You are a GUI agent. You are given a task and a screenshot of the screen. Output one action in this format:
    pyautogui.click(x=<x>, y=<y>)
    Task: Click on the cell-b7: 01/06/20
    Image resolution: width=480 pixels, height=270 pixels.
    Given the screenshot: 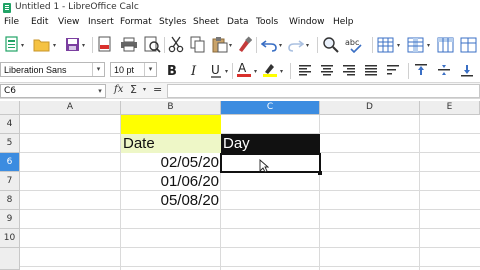 What is the action you would take?
    pyautogui.click(x=171, y=181)
    